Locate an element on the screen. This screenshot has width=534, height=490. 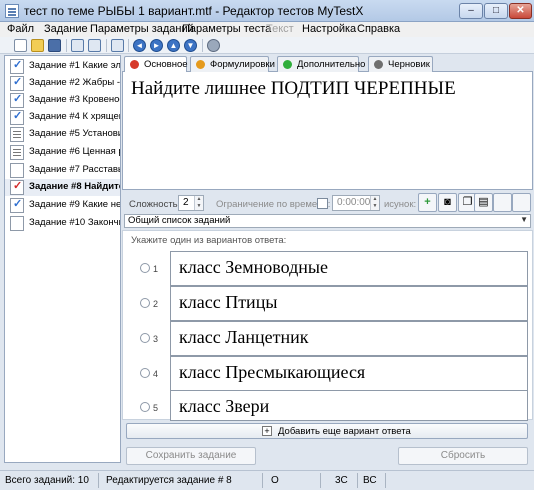
add-picture-icon: + is located at coordinates (427, 202).